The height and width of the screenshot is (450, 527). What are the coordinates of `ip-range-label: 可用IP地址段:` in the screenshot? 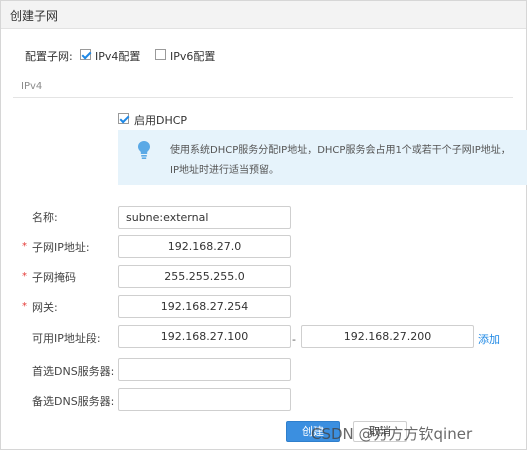 It's located at (66, 338).